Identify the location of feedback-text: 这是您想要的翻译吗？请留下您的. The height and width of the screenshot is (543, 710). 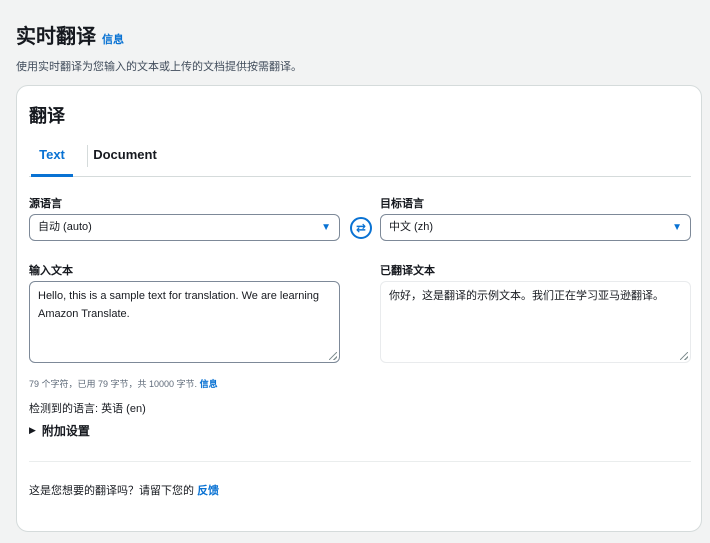
(111, 491).